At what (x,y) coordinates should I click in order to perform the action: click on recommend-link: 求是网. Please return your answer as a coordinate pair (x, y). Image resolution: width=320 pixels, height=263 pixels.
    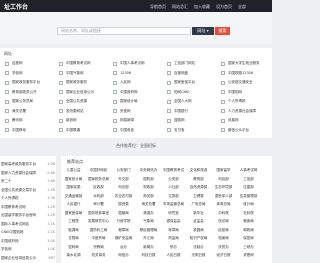
    Looking at the image, I should click on (248, 257).